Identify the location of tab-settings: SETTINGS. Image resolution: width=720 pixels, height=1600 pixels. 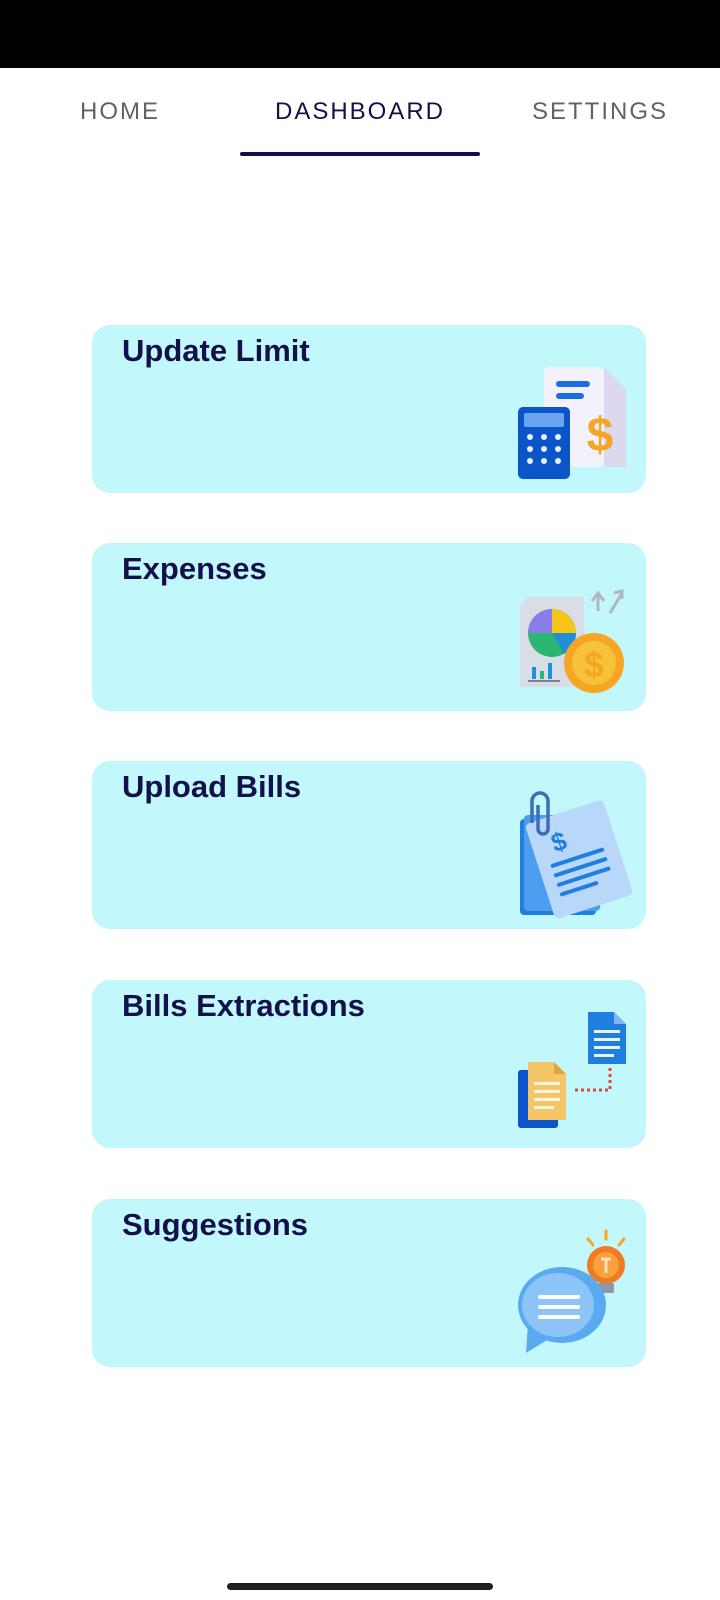
(600, 112).